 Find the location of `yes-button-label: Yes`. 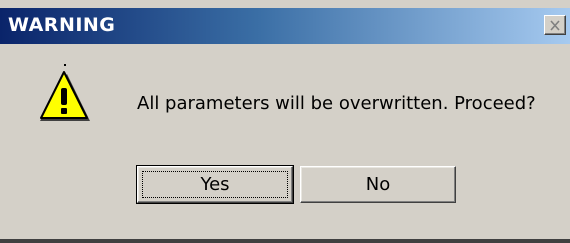

yes-button-label: Yes is located at coordinates (215, 184).